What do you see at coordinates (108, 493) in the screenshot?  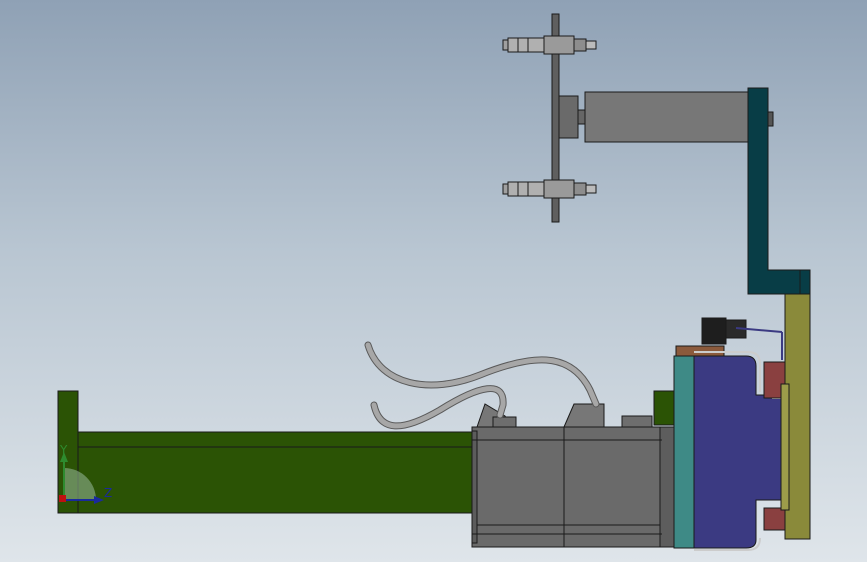 I see `z-axis-label: Z` at bounding box center [108, 493].